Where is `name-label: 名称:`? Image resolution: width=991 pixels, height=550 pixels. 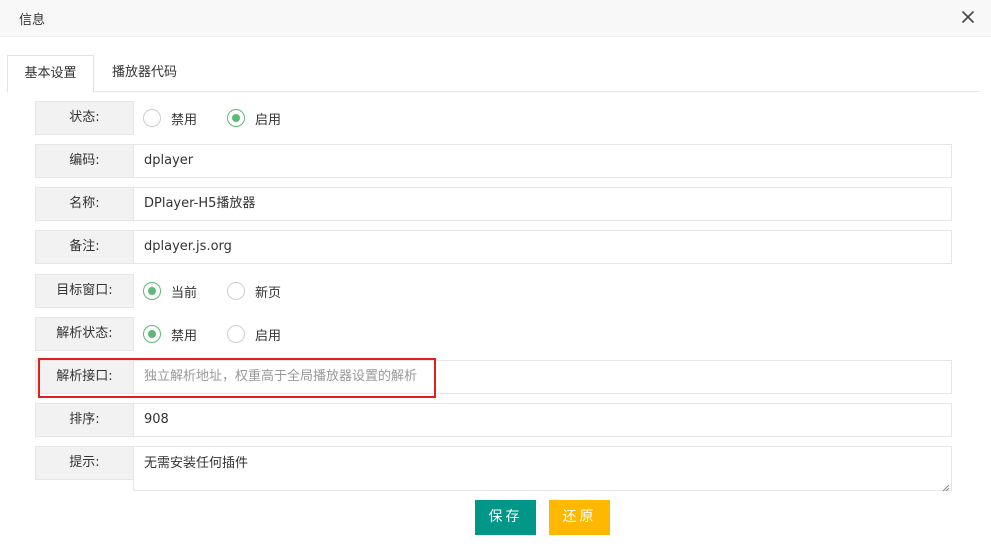 name-label: 名称: is located at coordinates (84, 204).